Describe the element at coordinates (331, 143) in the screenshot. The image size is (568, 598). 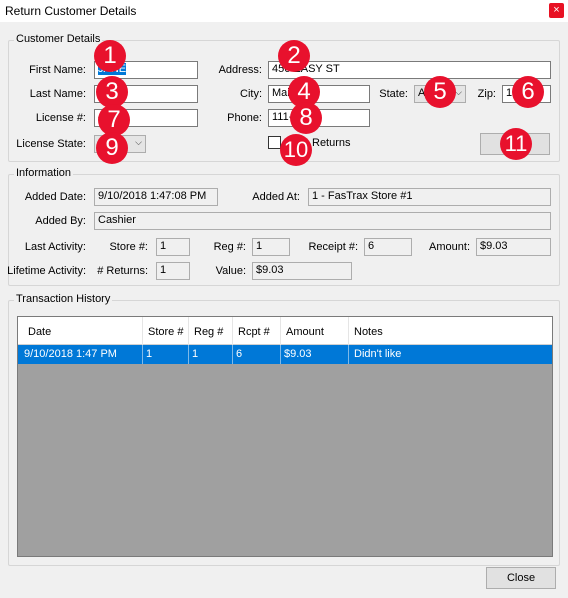
I see `block-returns-label: Returns` at that location.